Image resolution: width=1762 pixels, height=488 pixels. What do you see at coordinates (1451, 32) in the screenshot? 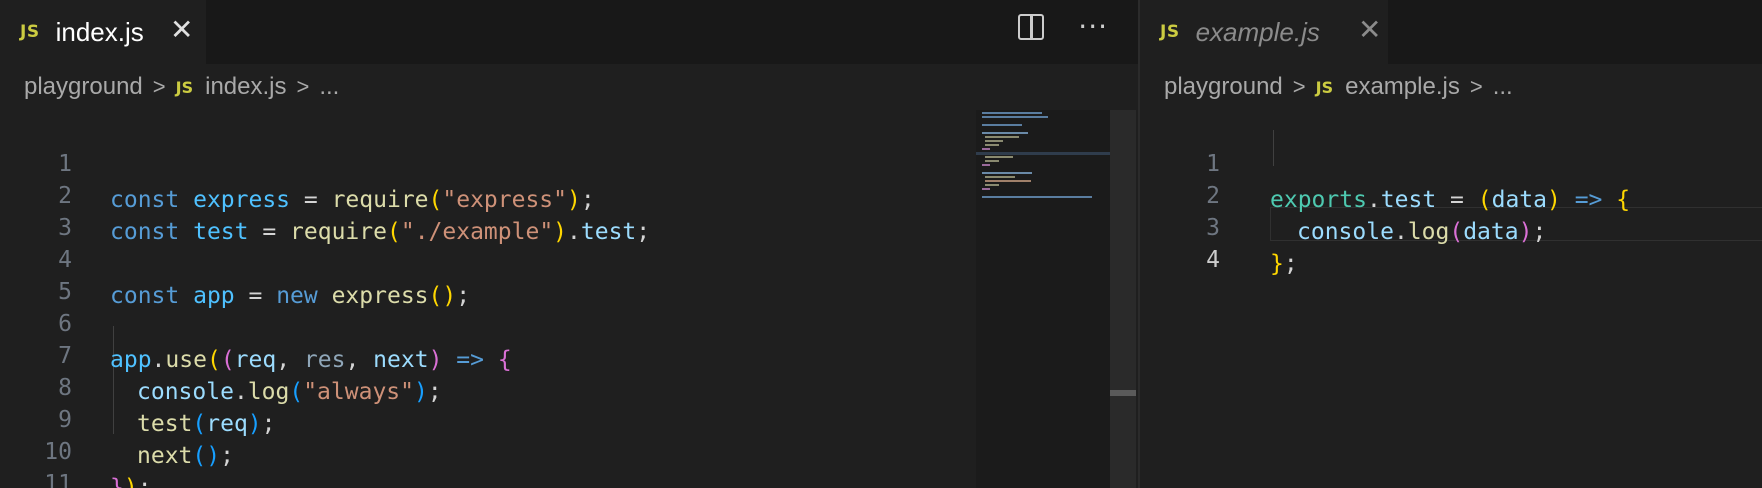
I see `right-tab-bar: JS example.js ✕` at bounding box center [1451, 32].